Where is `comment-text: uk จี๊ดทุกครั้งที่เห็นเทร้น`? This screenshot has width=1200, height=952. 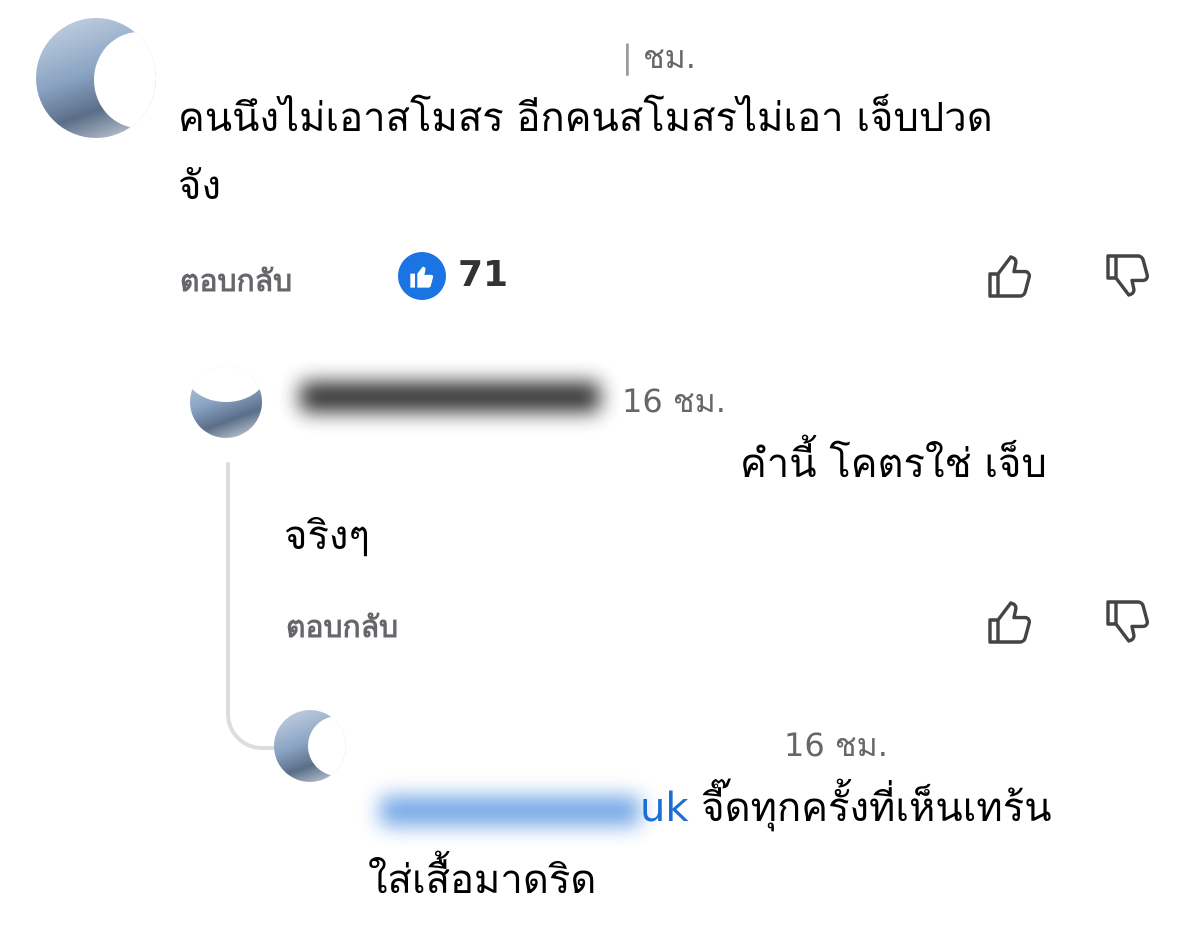 comment-text: uk จี๊ดทุกครั้งที่เห็นเทร้น is located at coordinates (846, 808).